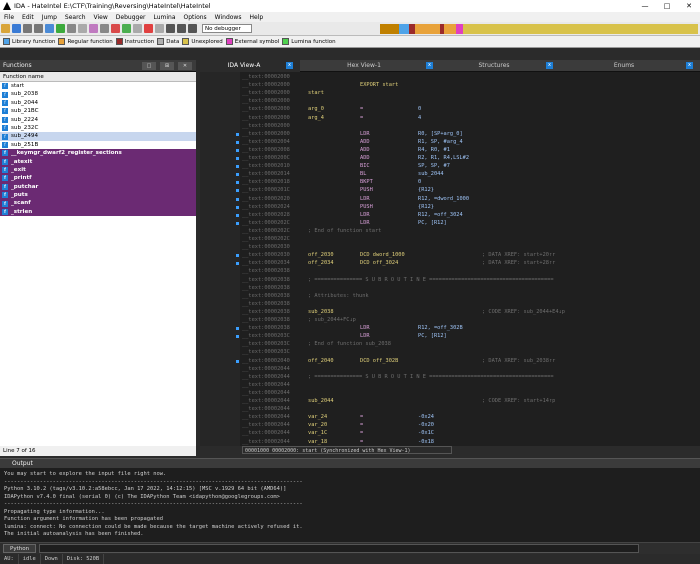 This screenshot has height=564, width=700. I want to click on menu-file: File, so click(9, 17).